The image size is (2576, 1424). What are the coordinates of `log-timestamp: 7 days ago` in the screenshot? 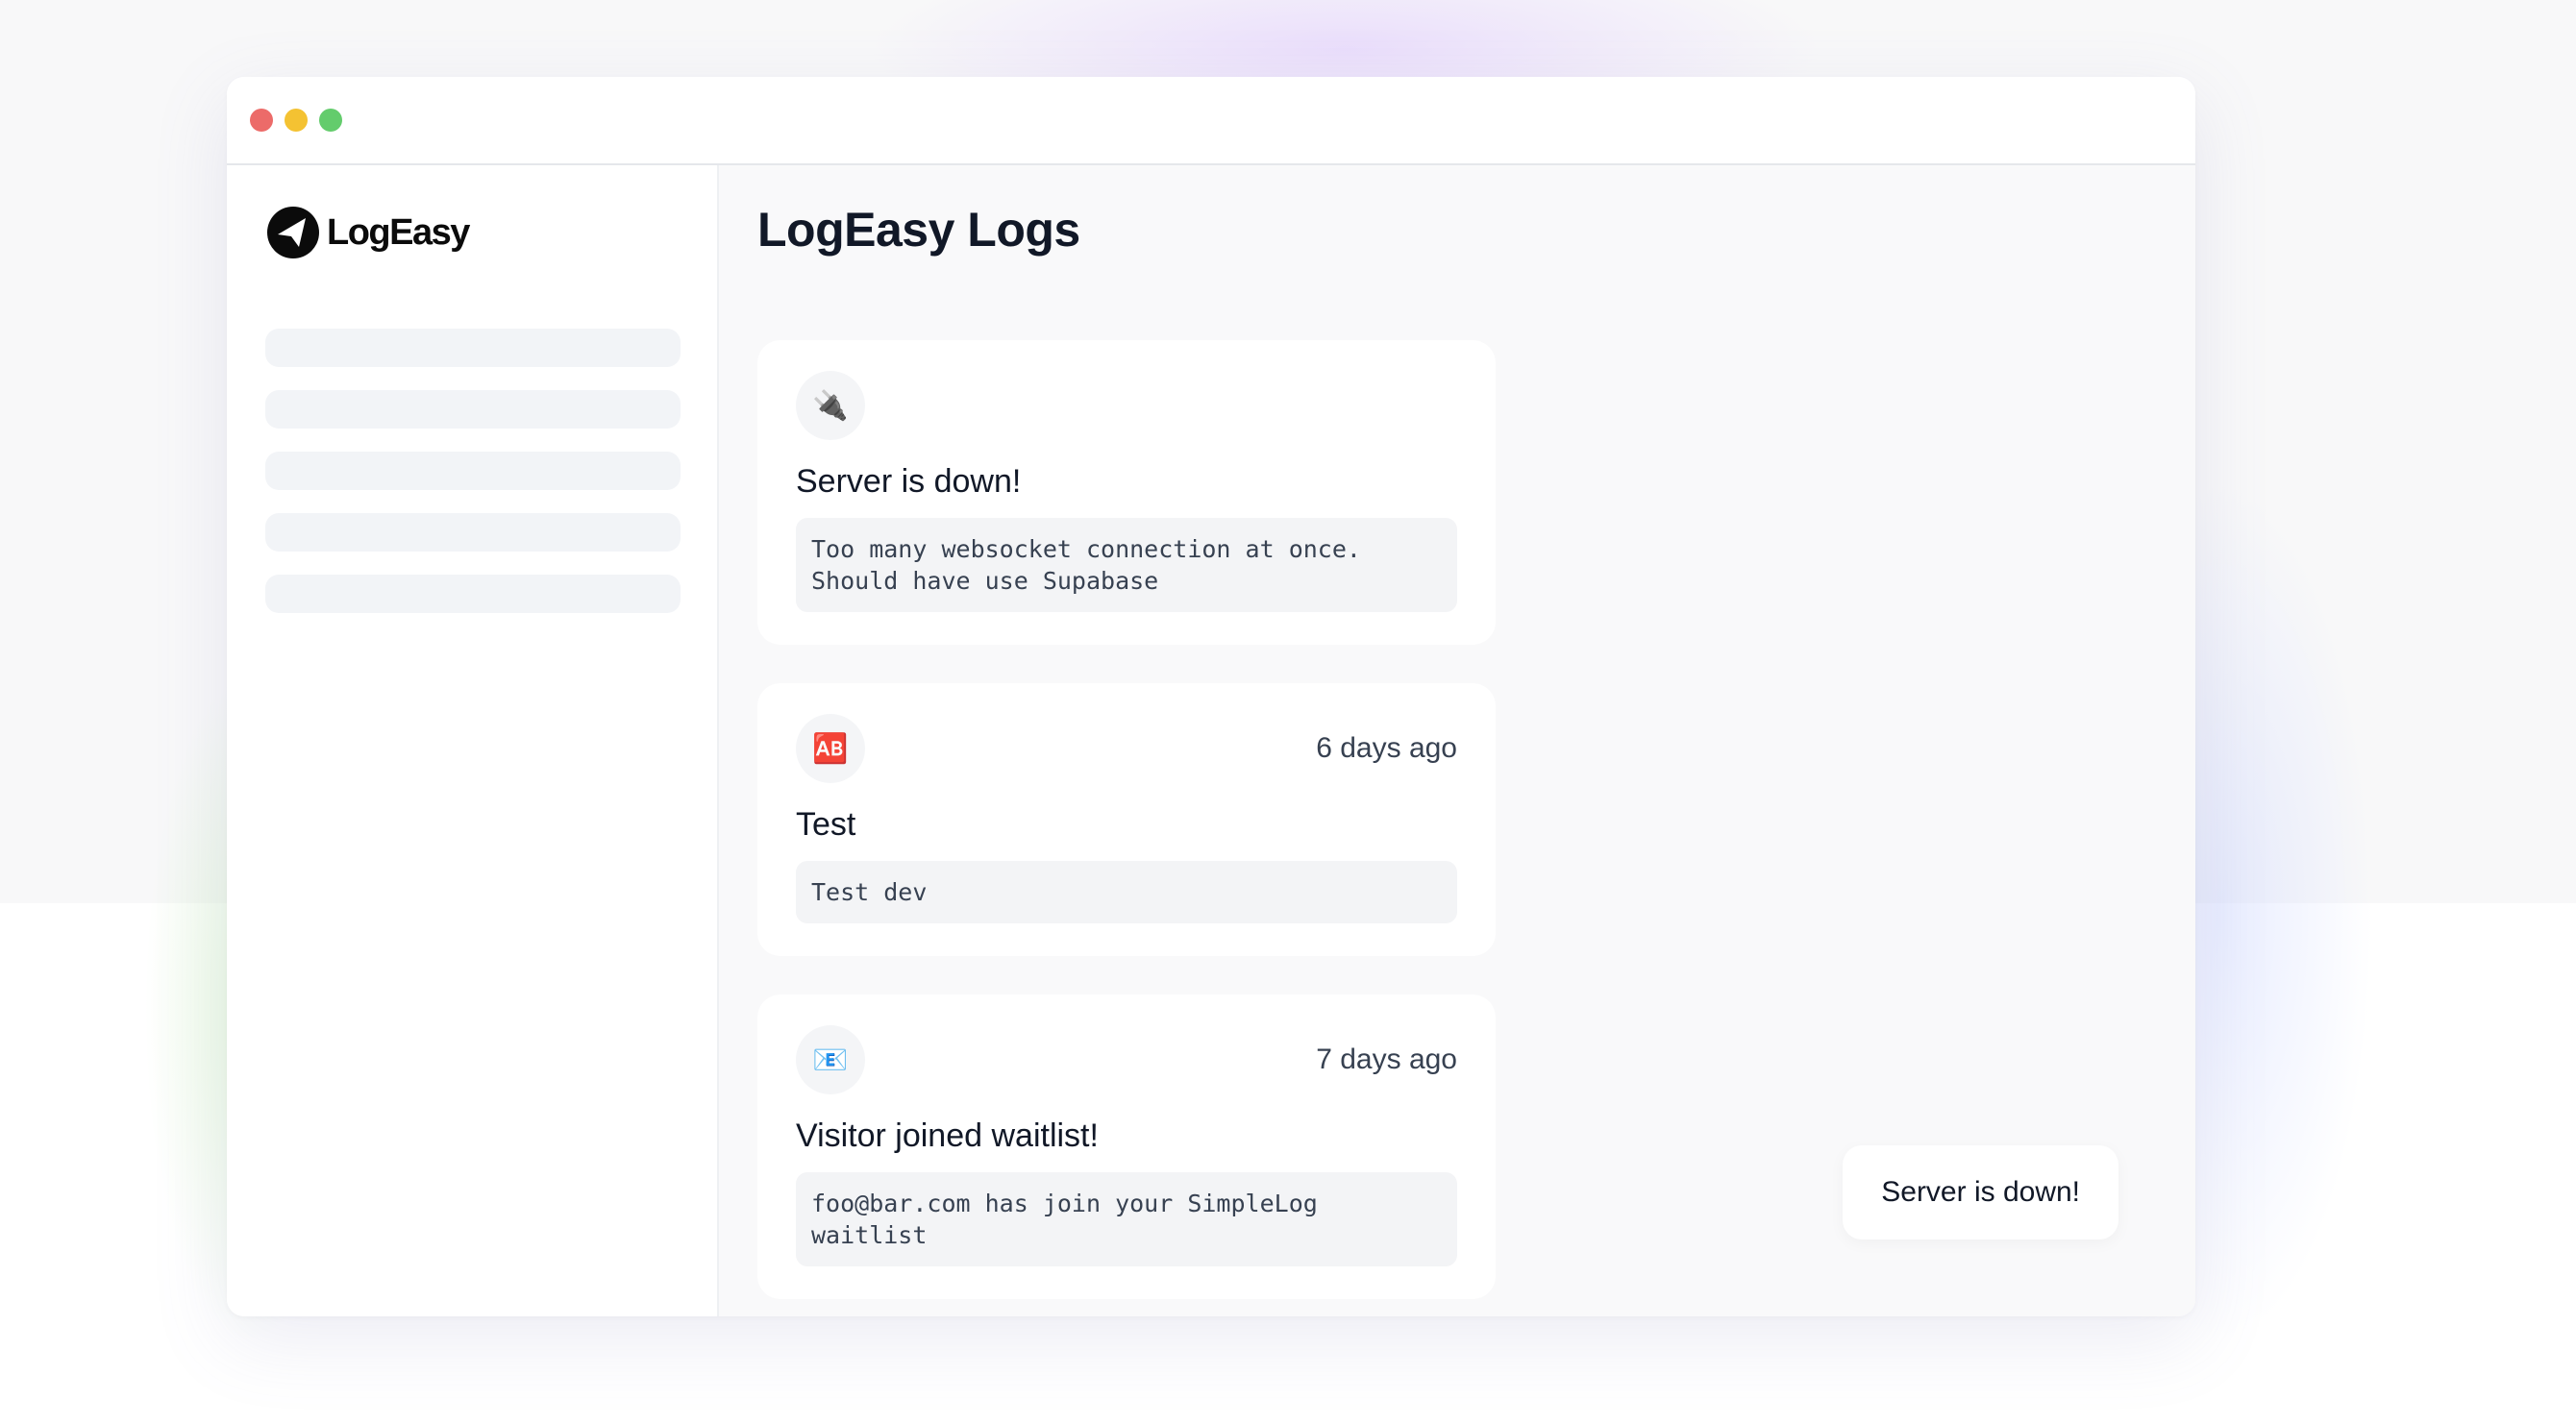 It's located at (1386, 1059).